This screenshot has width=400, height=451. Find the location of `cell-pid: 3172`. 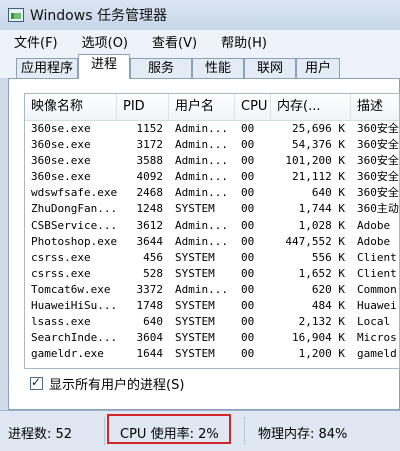

cell-pid: 3172 is located at coordinates (150, 145).